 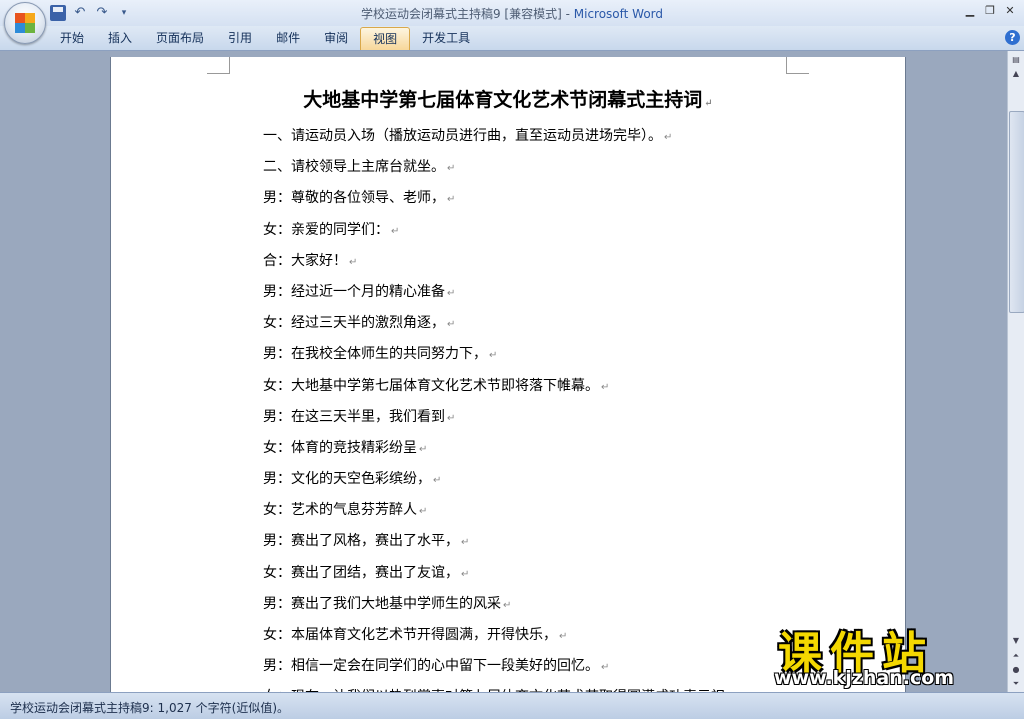 I want to click on document-line: 男：在我校全体师生的共同努力下， ↵, so click(x=494, y=354).